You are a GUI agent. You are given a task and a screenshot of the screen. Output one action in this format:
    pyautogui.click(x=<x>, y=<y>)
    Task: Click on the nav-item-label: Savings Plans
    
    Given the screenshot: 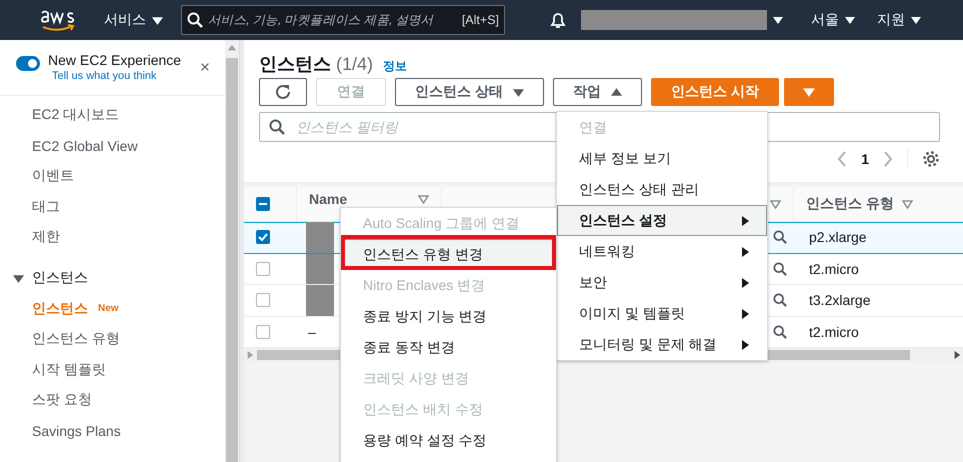 What is the action you would take?
    pyautogui.click(x=76, y=430)
    